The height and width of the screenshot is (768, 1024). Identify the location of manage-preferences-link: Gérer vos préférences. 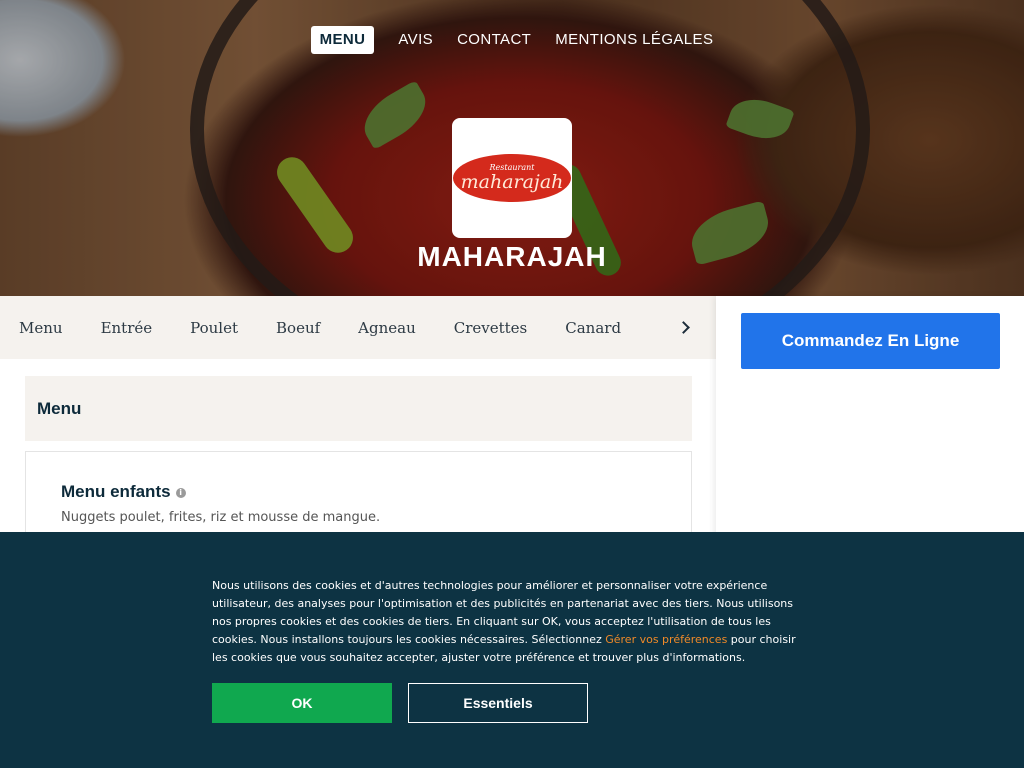
(666, 639).